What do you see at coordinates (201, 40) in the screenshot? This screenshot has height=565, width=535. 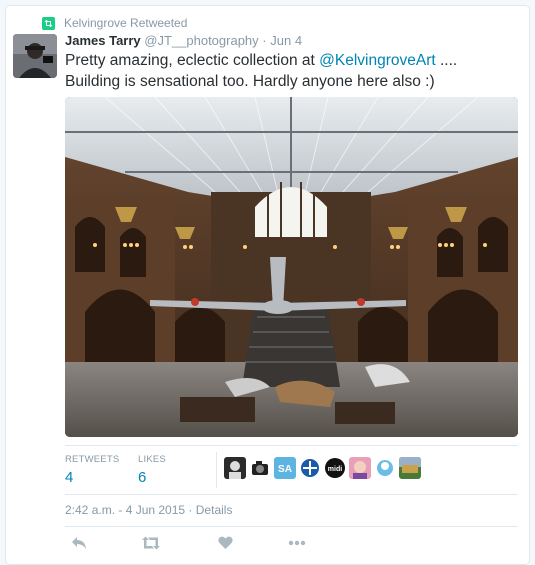 I see `author-handle: @JT__photography` at bounding box center [201, 40].